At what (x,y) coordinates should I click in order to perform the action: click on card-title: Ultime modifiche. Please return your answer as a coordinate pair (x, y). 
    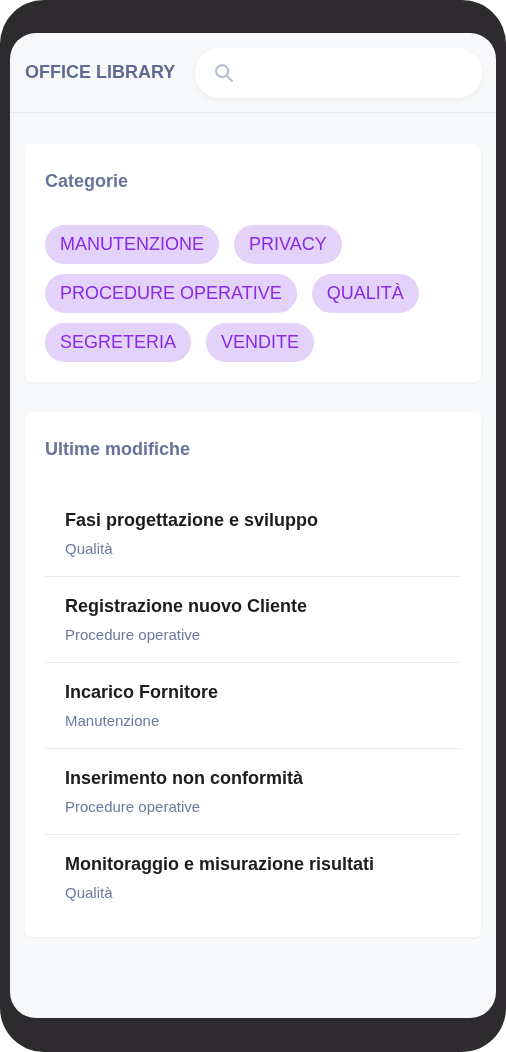
    Looking at the image, I should click on (118, 449).